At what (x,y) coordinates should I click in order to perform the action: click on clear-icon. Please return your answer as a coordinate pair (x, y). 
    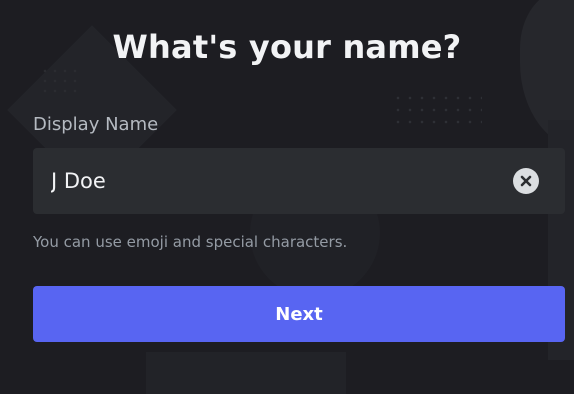
    Looking at the image, I should click on (526, 181).